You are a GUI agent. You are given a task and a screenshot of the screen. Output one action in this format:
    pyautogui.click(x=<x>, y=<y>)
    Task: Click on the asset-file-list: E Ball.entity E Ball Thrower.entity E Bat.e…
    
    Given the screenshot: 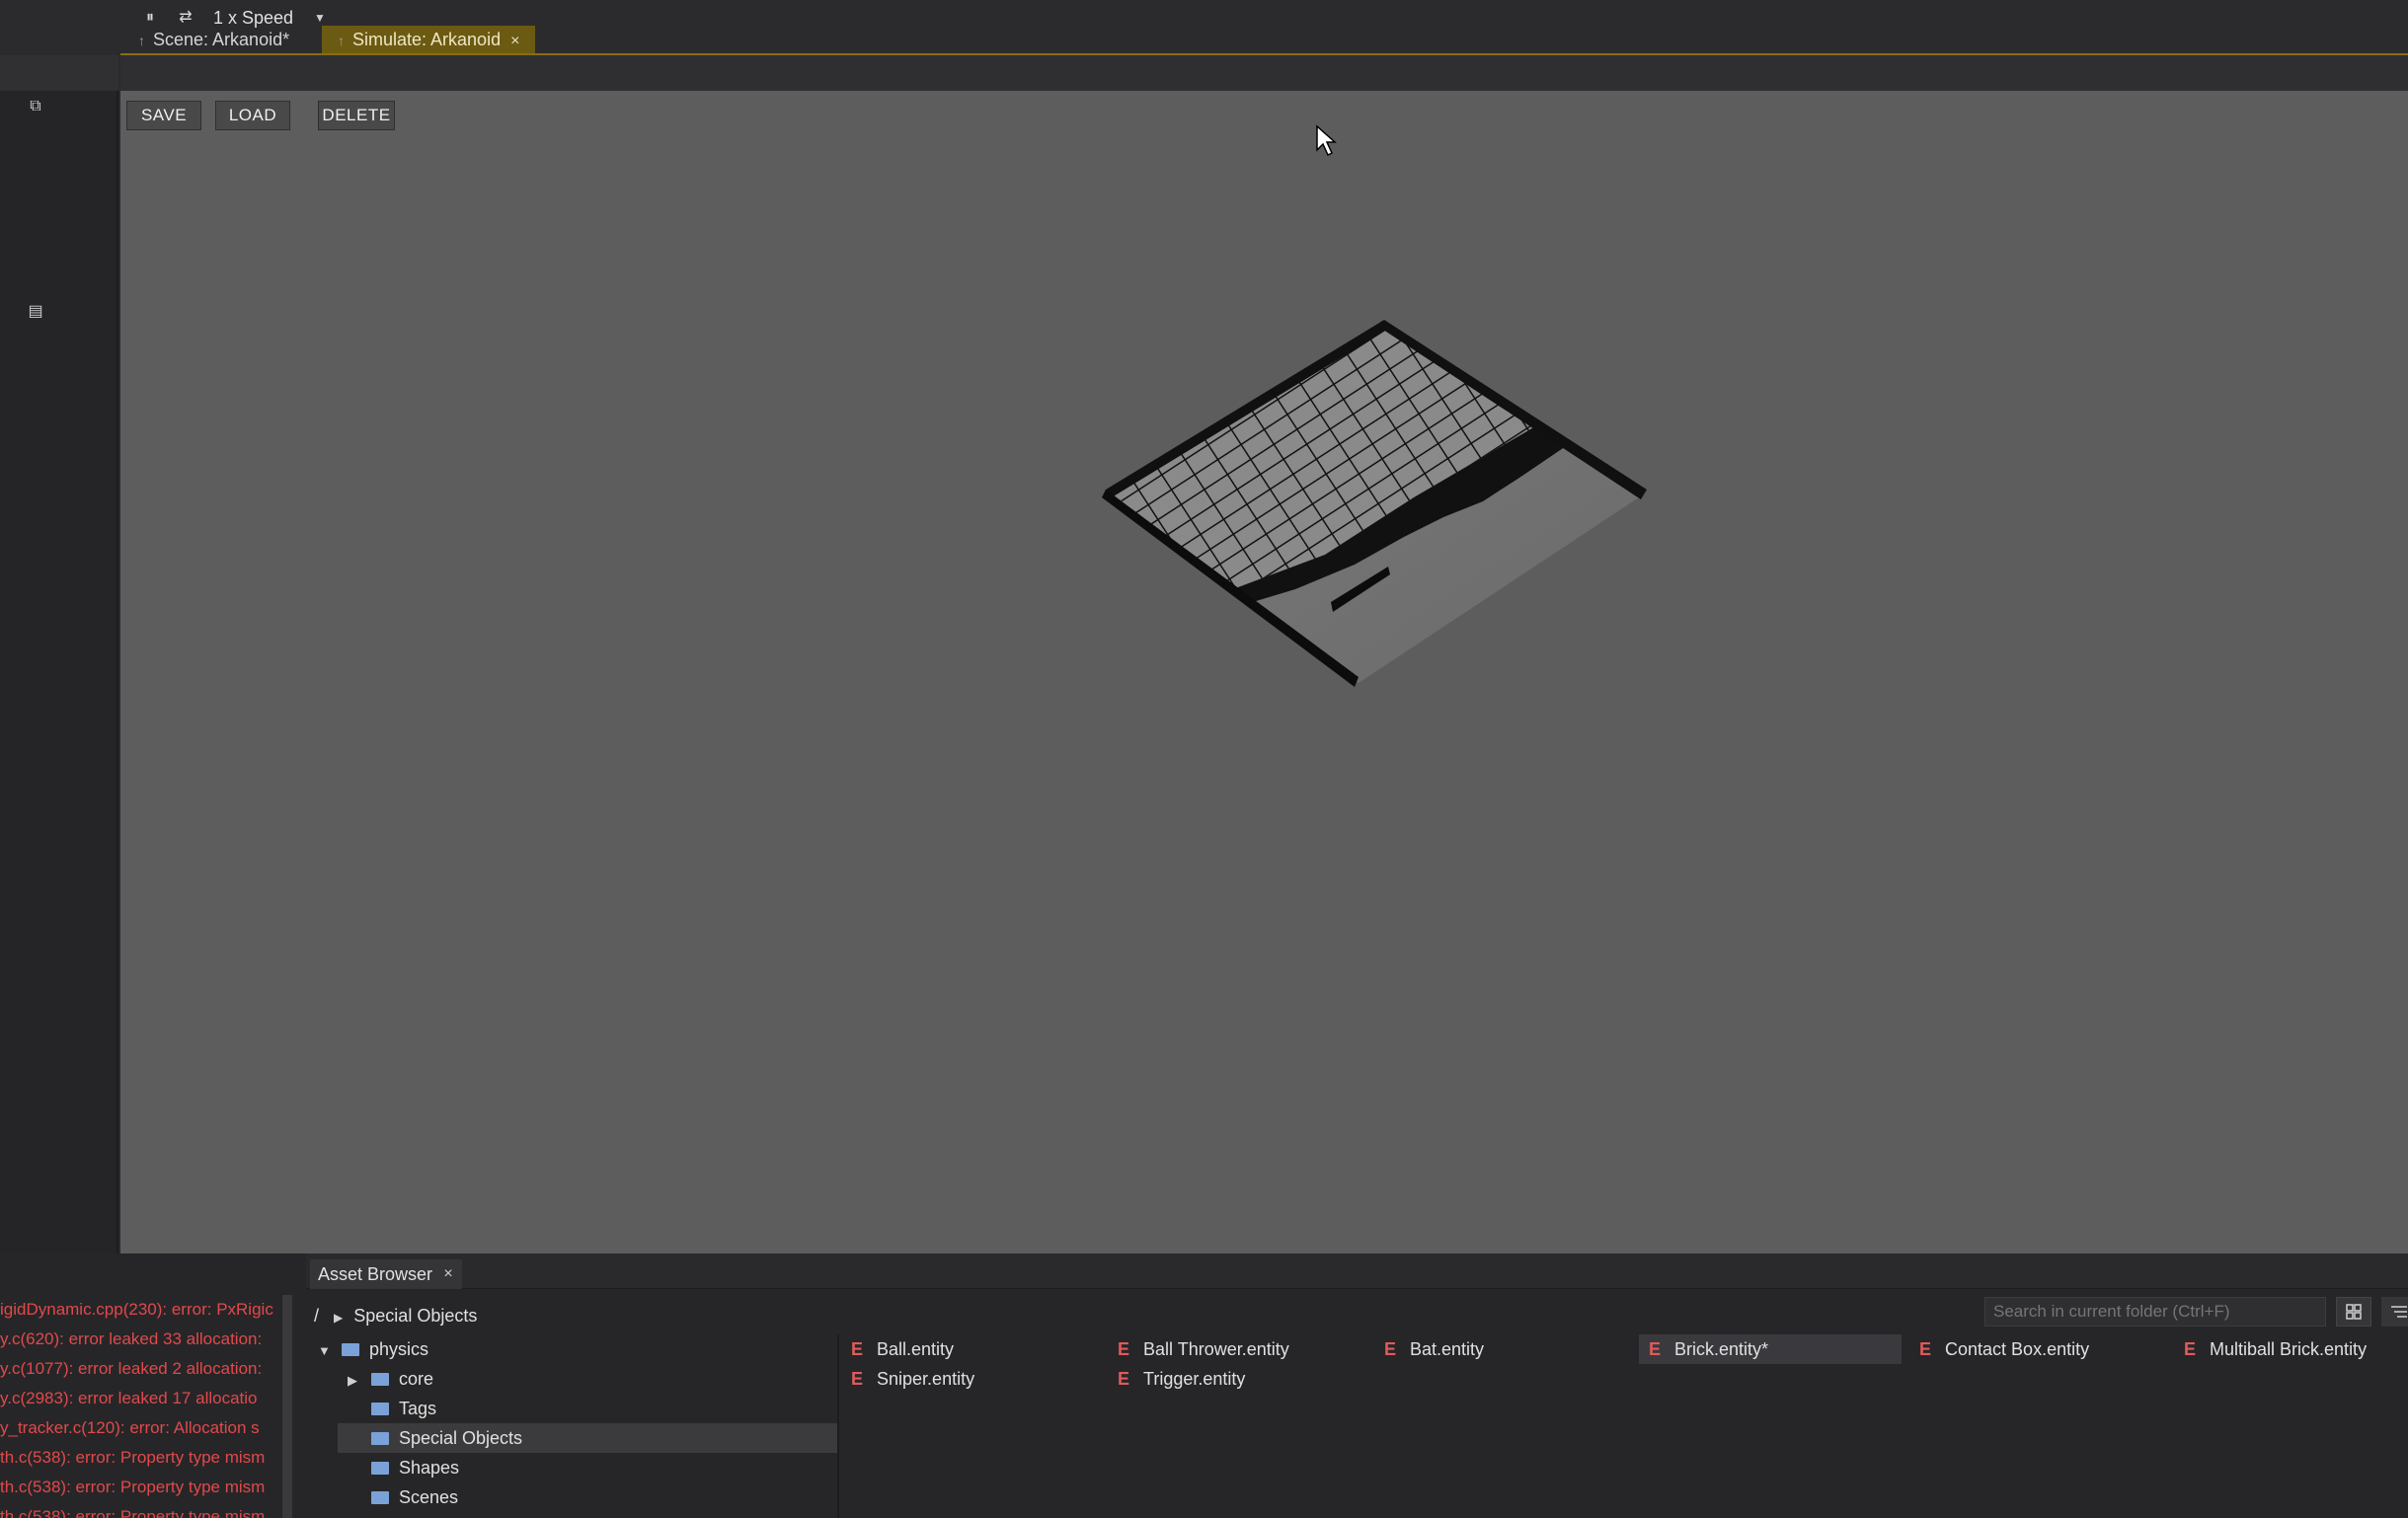 What is the action you would take?
    pyautogui.click(x=1624, y=1426)
    